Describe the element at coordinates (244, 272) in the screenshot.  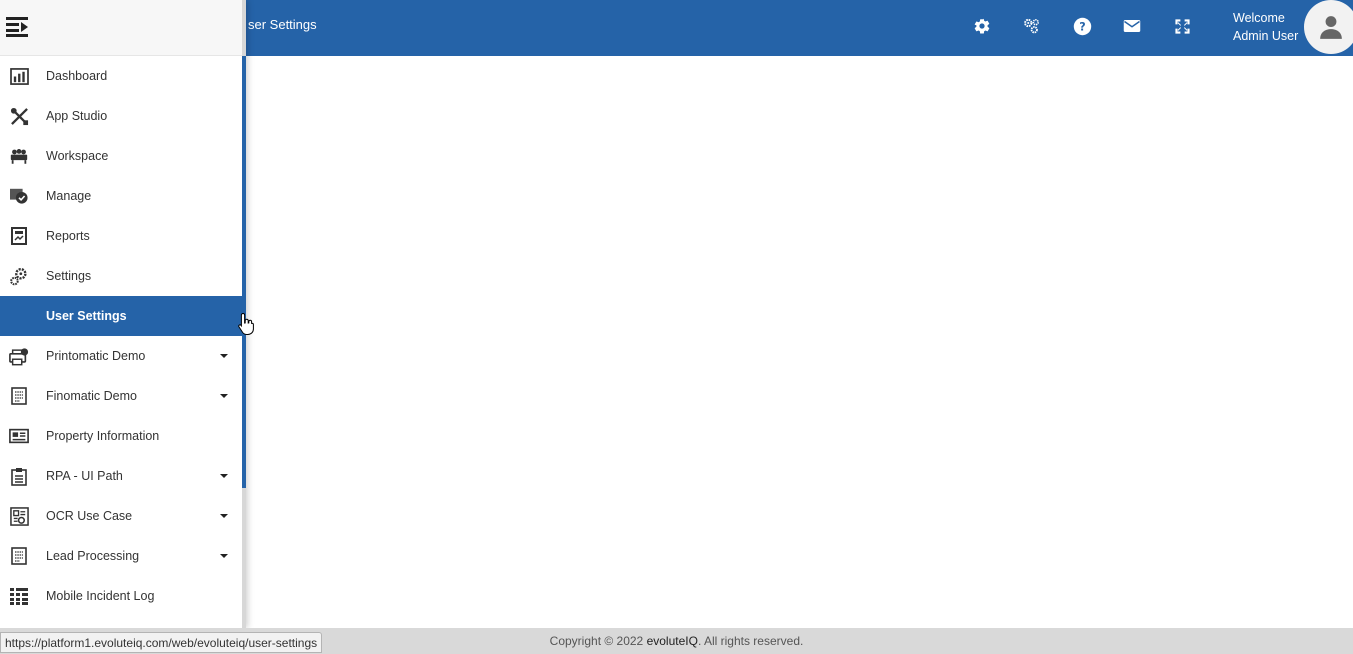
I see `sidebar-scrollbar-thumb` at that location.